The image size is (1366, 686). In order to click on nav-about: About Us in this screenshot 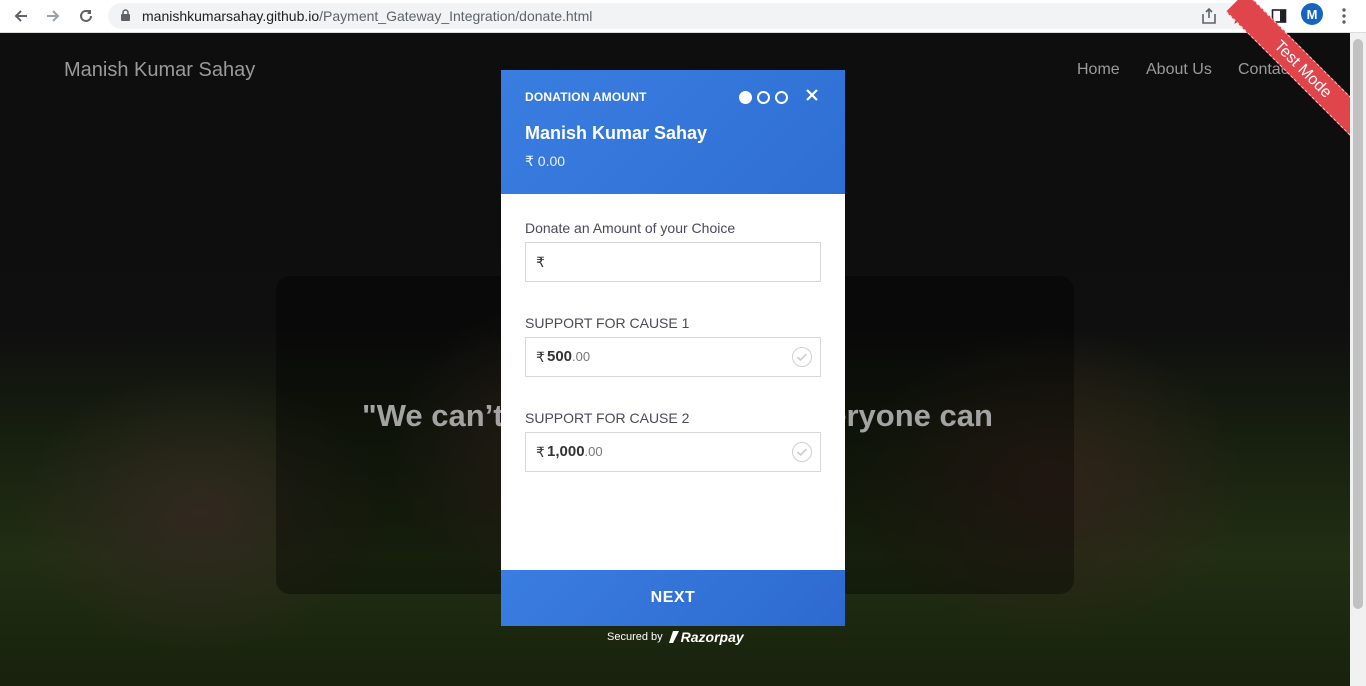, I will do `click(1179, 70)`.